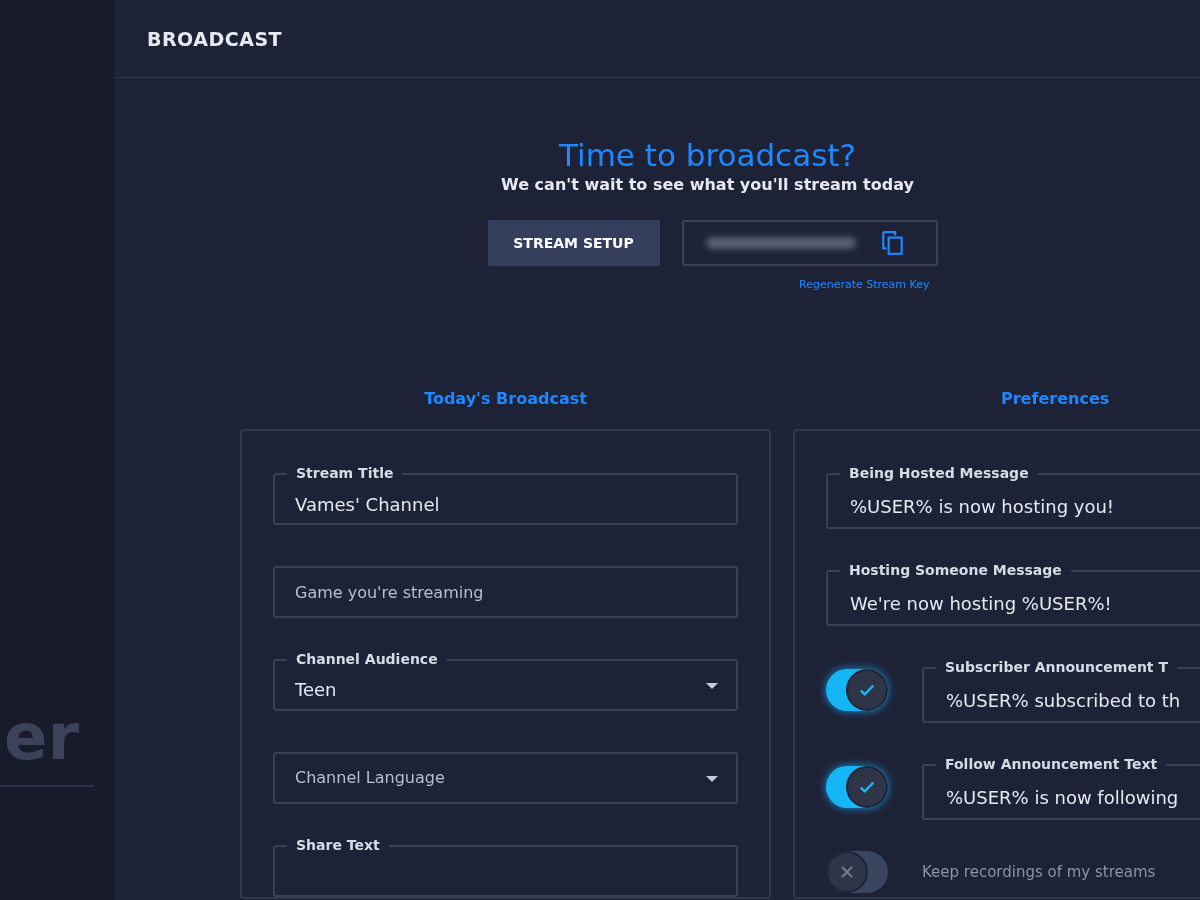 This screenshot has width=1200, height=900. I want to click on toggle-label: Keep recordings of my streams, so click(1039, 872).